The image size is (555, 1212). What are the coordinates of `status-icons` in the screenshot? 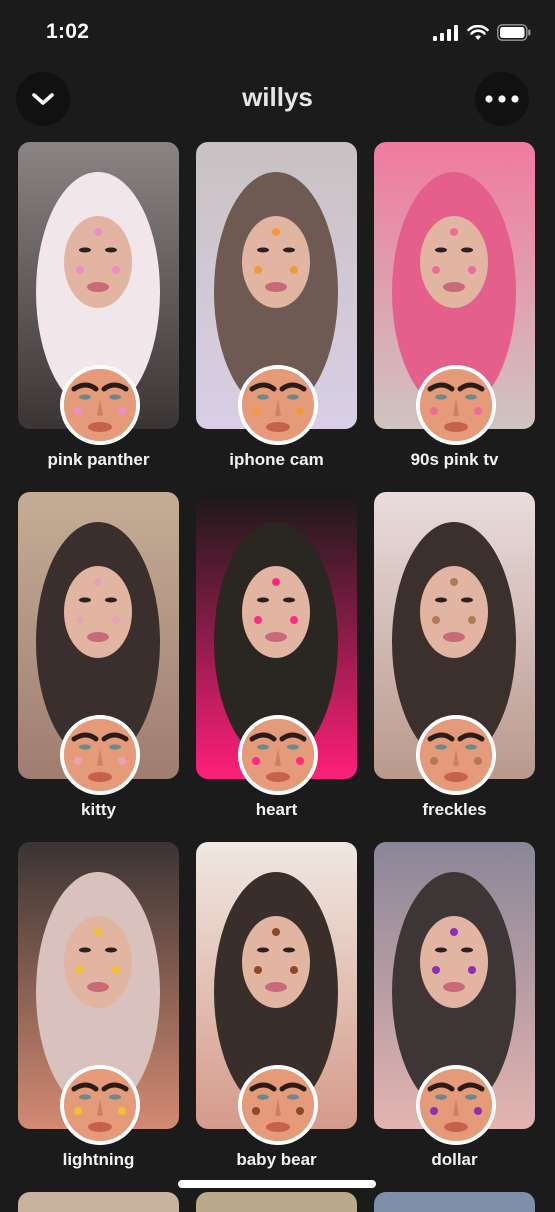 It's located at (482, 32).